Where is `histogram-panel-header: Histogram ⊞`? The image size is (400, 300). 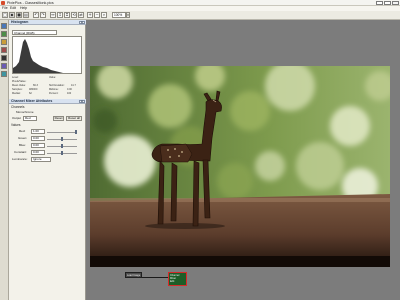
histogram-panel-header: Histogram ⊞ is located at coordinates (47, 22).